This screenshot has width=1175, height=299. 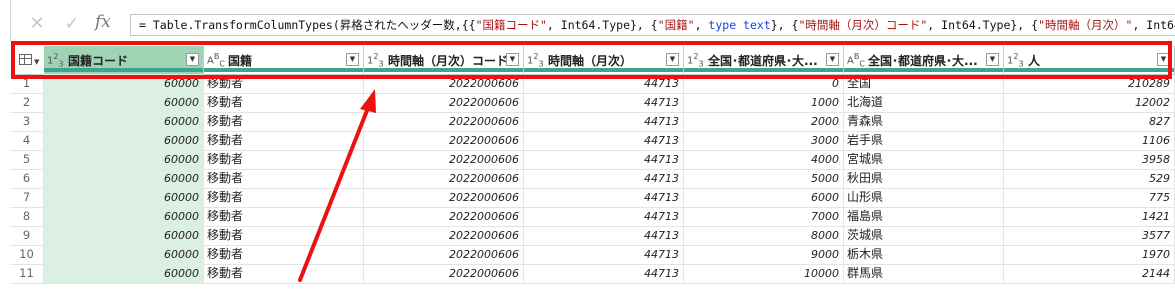 What do you see at coordinates (27, 121) in the screenshot?
I see `row-number: 3` at bounding box center [27, 121].